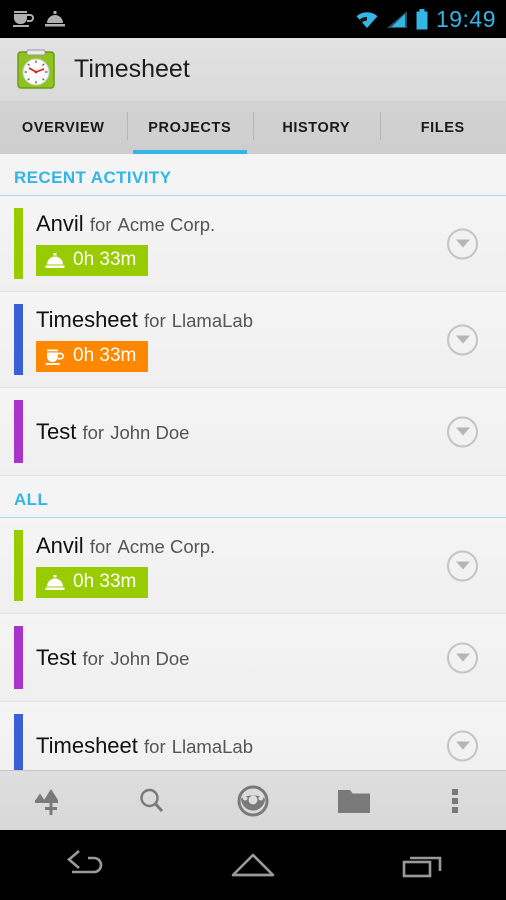 The width and height of the screenshot is (506, 900). I want to click on home-button, so click(253, 865).